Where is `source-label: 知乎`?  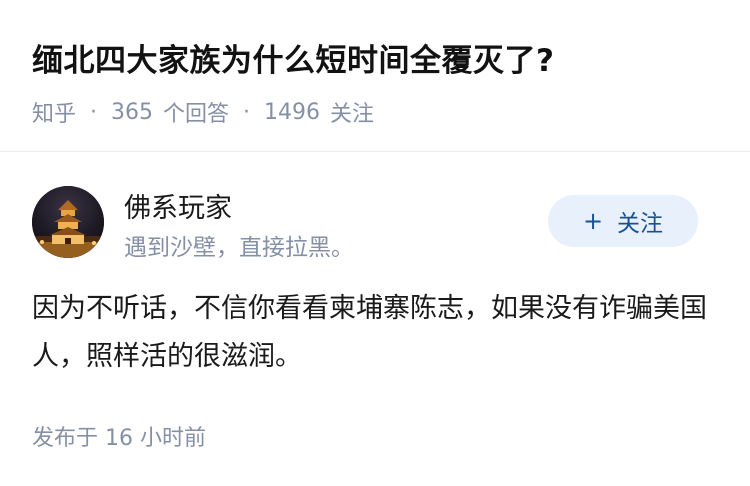
source-label: 知乎 is located at coordinates (54, 112).